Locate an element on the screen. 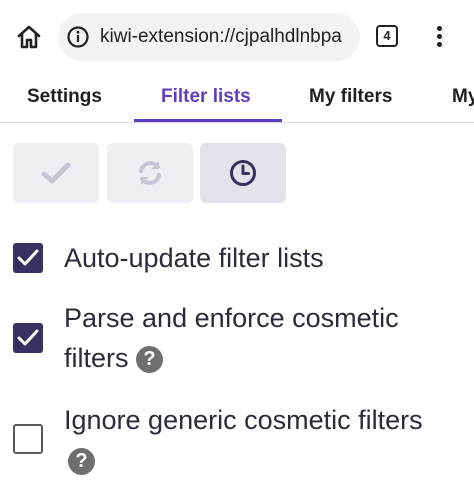 The height and width of the screenshot is (488, 474). url-text: kiwi-extension://cjpalhdlnbpa is located at coordinates (221, 37).